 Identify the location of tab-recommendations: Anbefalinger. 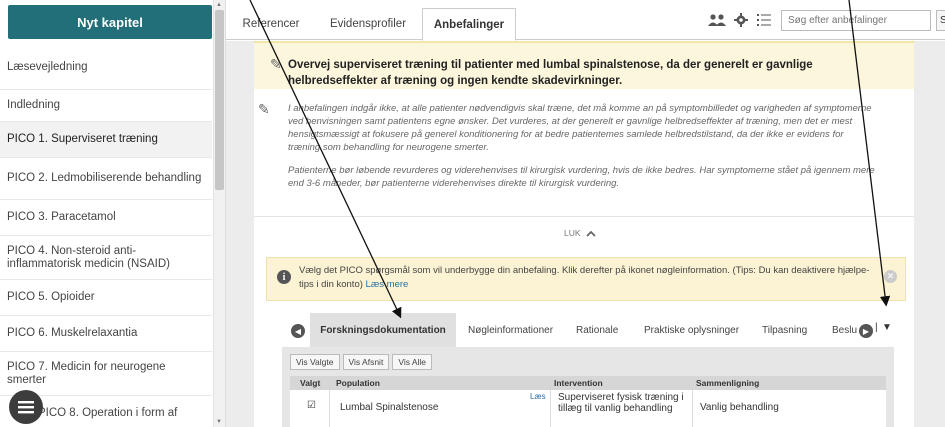
(469, 24).